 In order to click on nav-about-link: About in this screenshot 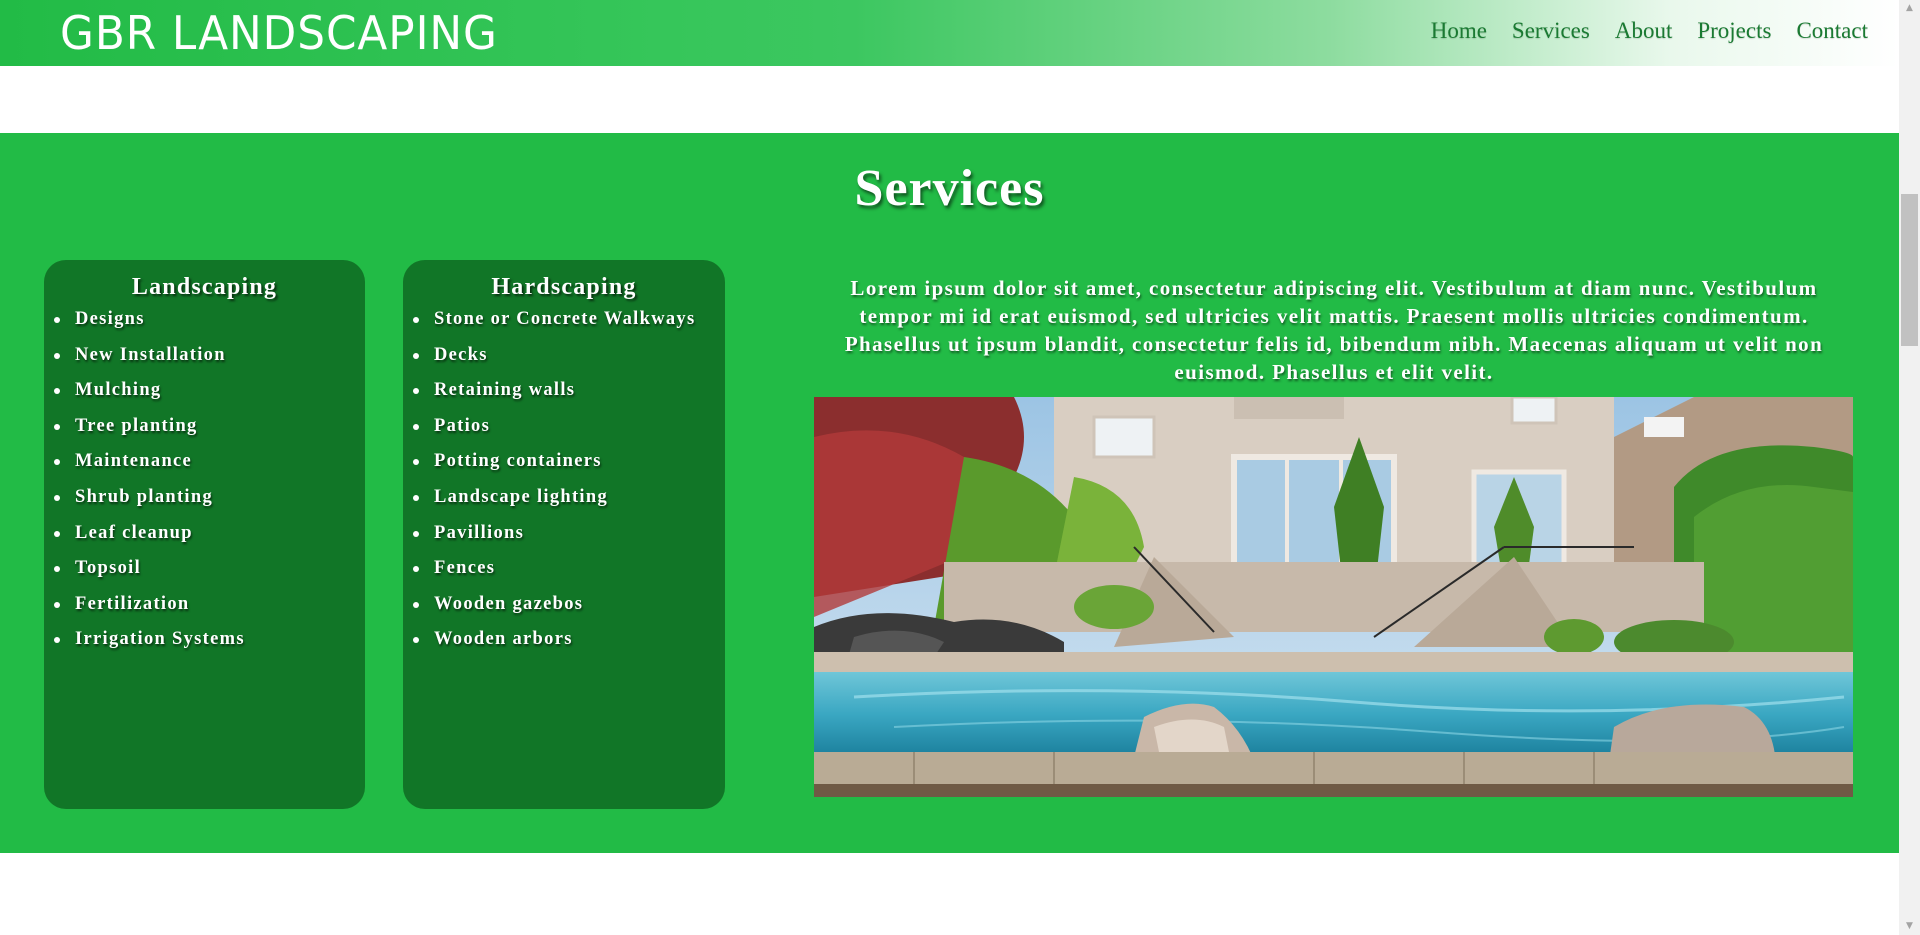, I will do `click(1644, 31)`.